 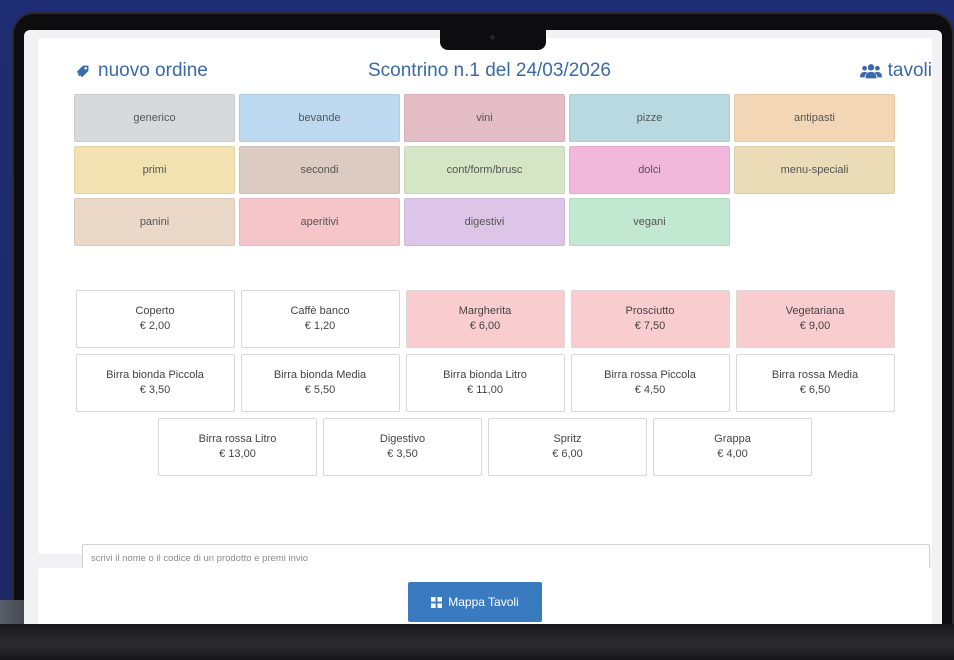 What do you see at coordinates (815, 383) in the screenshot?
I see `product-button: Birra rossa Media € 6,50` at bounding box center [815, 383].